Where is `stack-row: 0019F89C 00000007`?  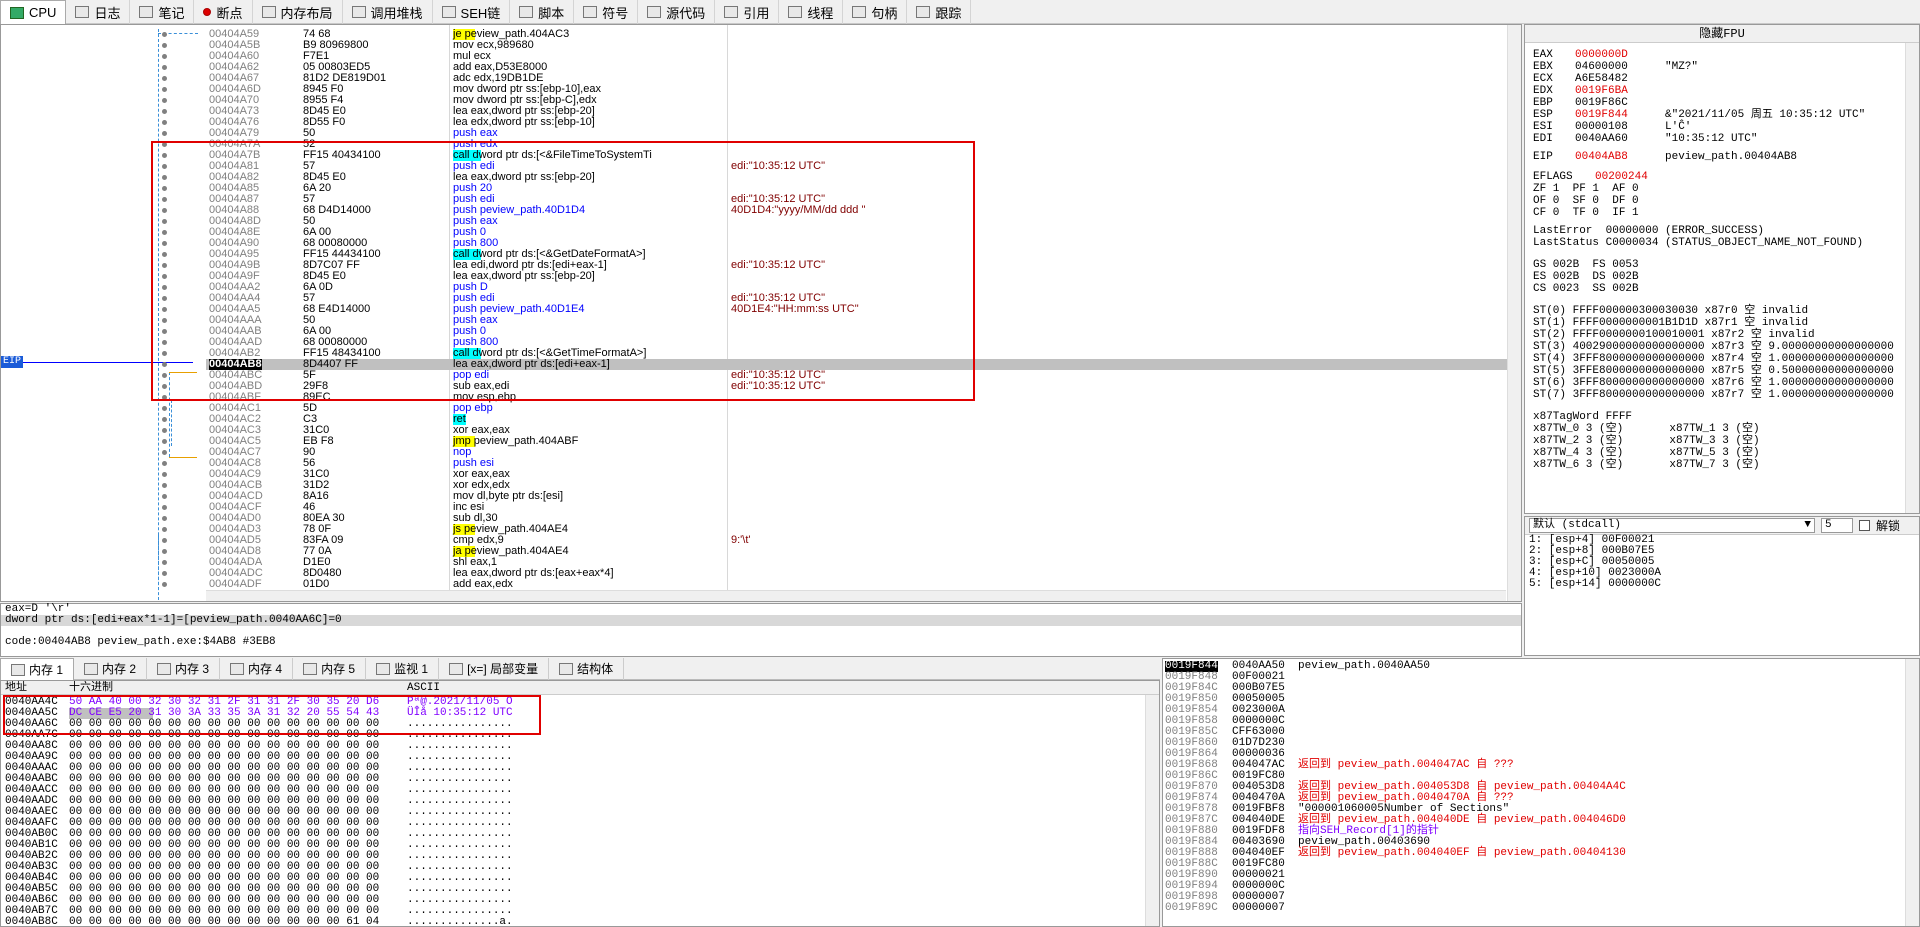 stack-row: 0019F89C 00000007 is located at coordinates (1533, 908).